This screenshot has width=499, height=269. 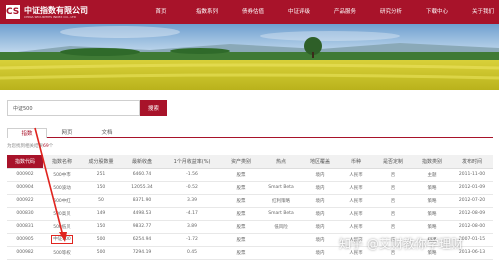 What do you see at coordinates (14, 12) in the screenshot?
I see `logo-mark: CSI` at bounding box center [14, 12].